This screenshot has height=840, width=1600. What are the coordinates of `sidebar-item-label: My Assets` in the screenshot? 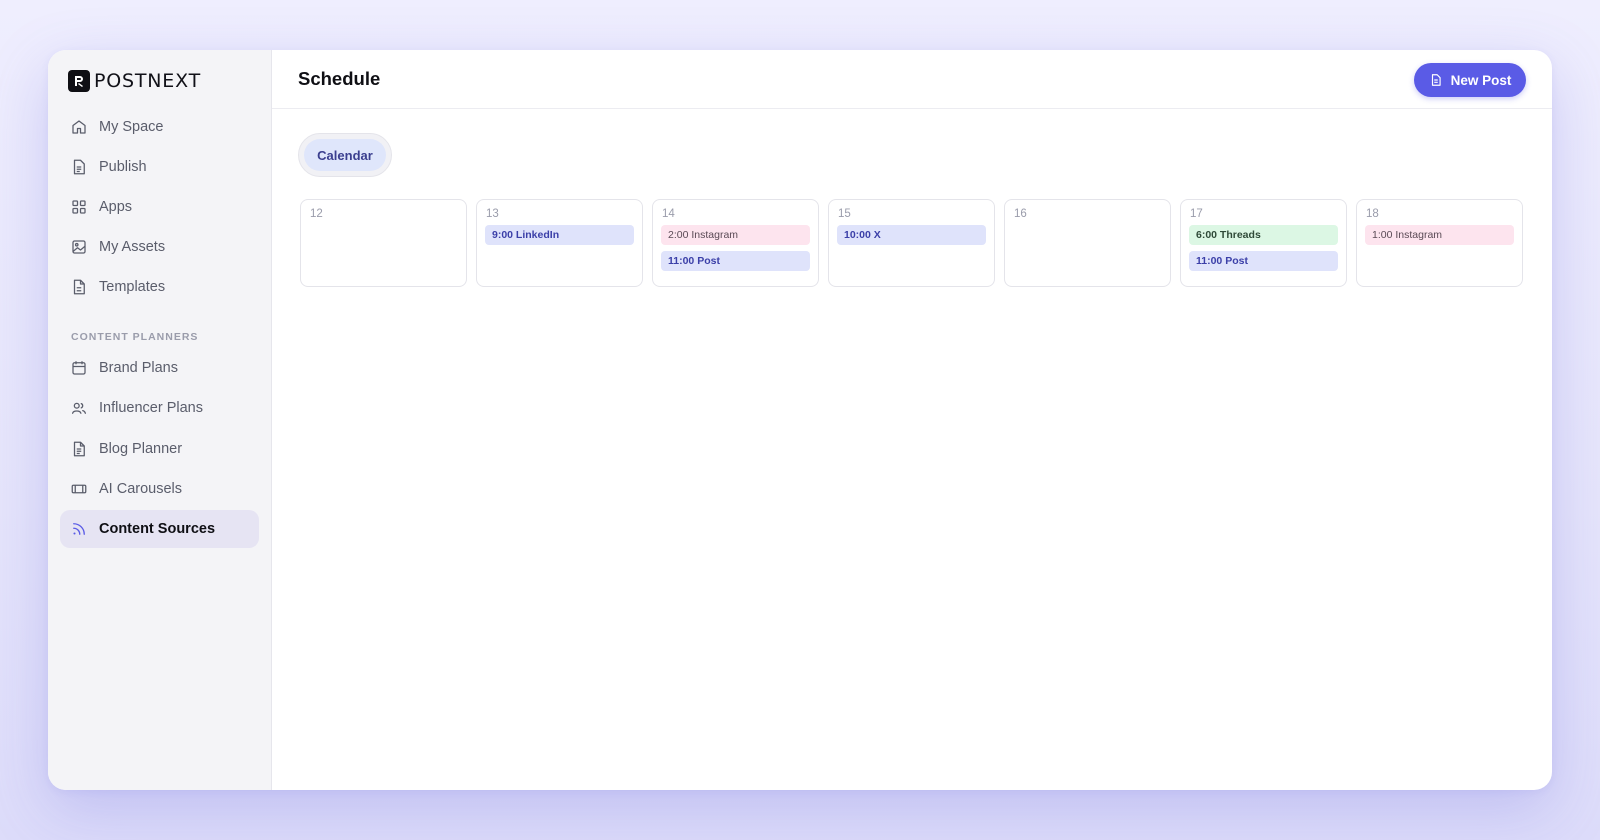 It's located at (132, 247).